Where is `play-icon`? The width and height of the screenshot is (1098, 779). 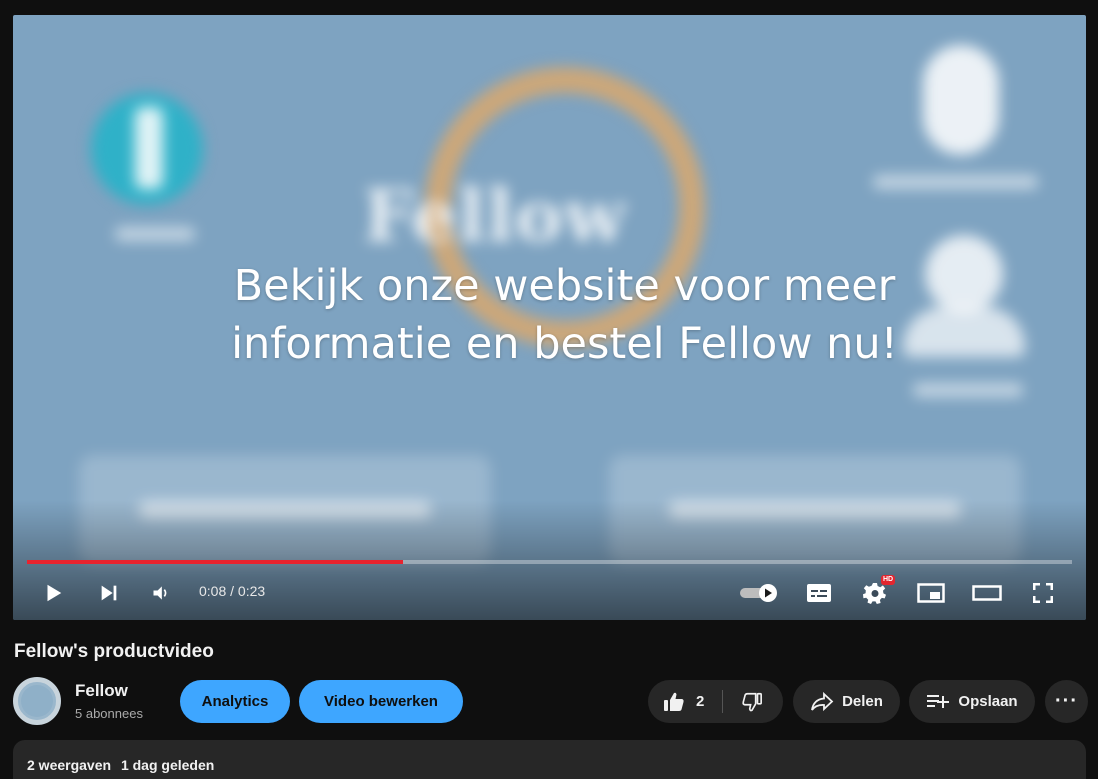
play-icon is located at coordinates (54, 593).